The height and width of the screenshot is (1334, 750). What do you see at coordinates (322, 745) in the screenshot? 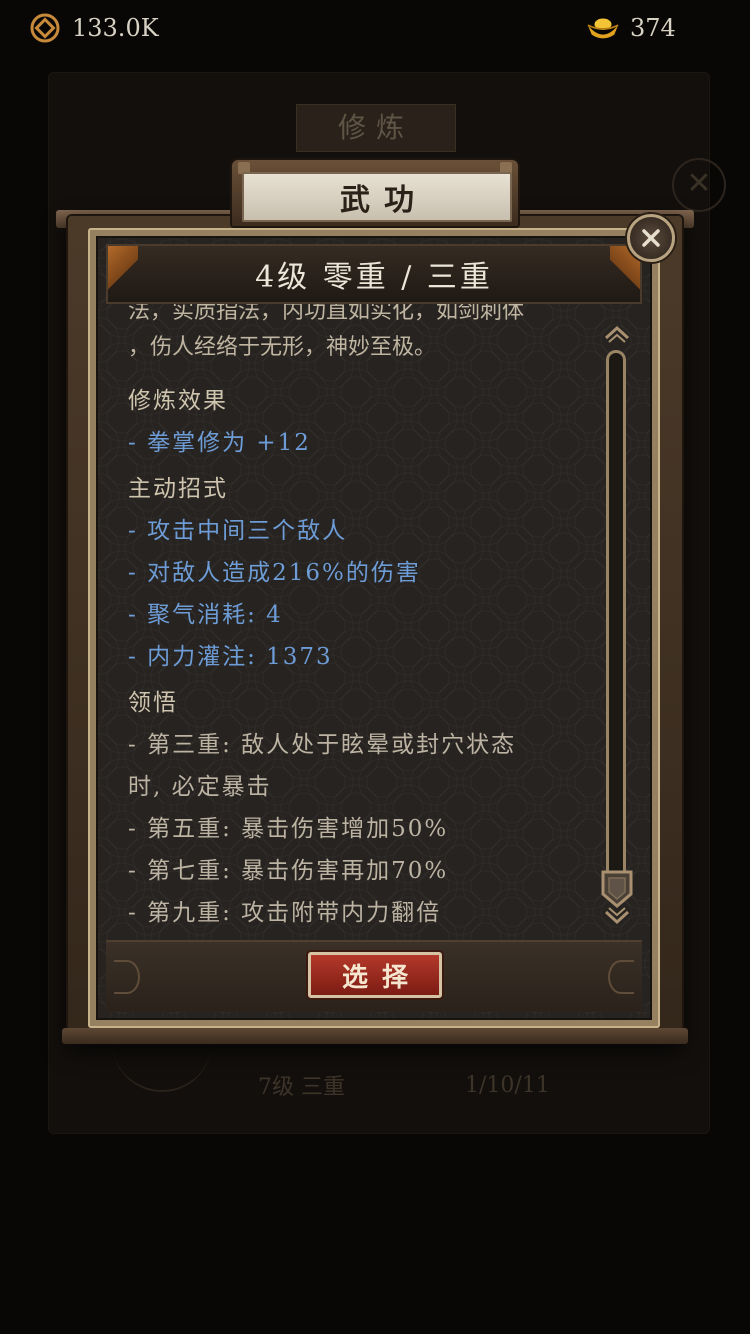
I see `insight-item: - 第三重: 敌人处于眩晕或封穴状态` at bounding box center [322, 745].